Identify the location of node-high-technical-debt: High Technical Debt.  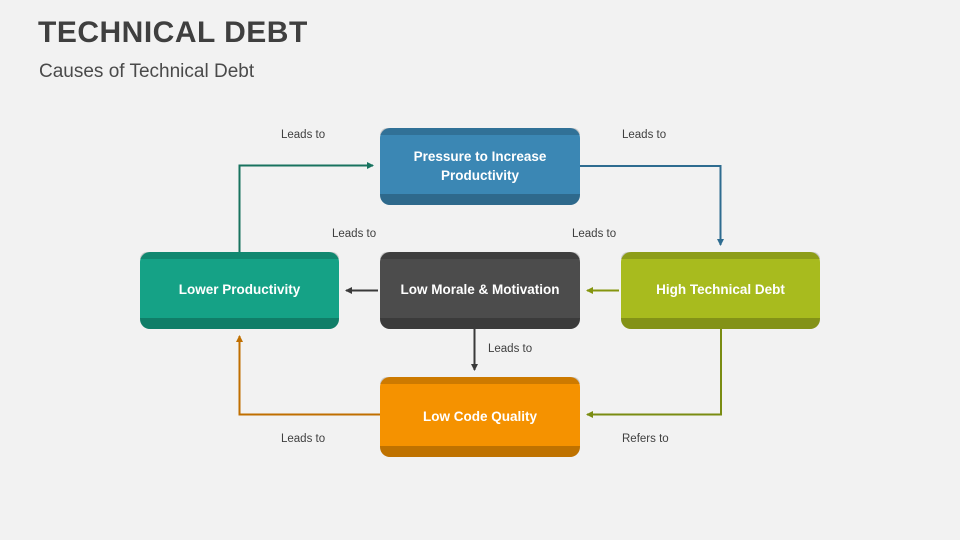
(720, 290).